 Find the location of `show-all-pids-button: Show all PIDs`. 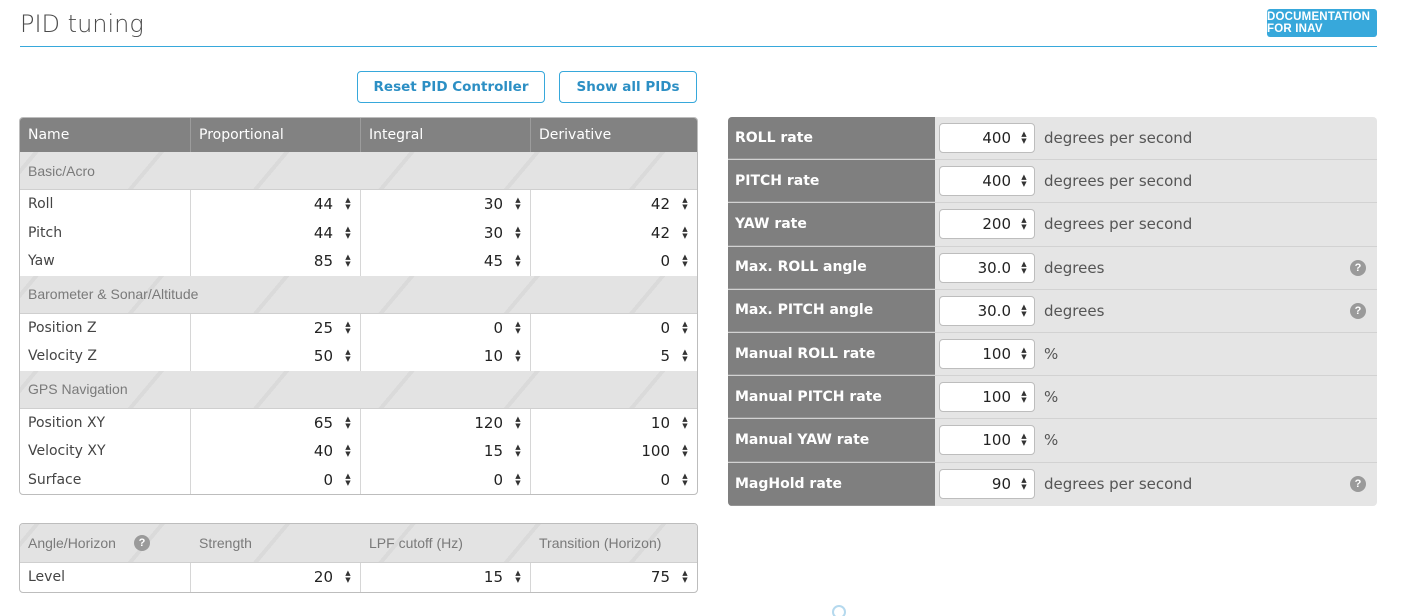

show-all-pids-button: Show all PIDs is located at coordinates (628, 87).